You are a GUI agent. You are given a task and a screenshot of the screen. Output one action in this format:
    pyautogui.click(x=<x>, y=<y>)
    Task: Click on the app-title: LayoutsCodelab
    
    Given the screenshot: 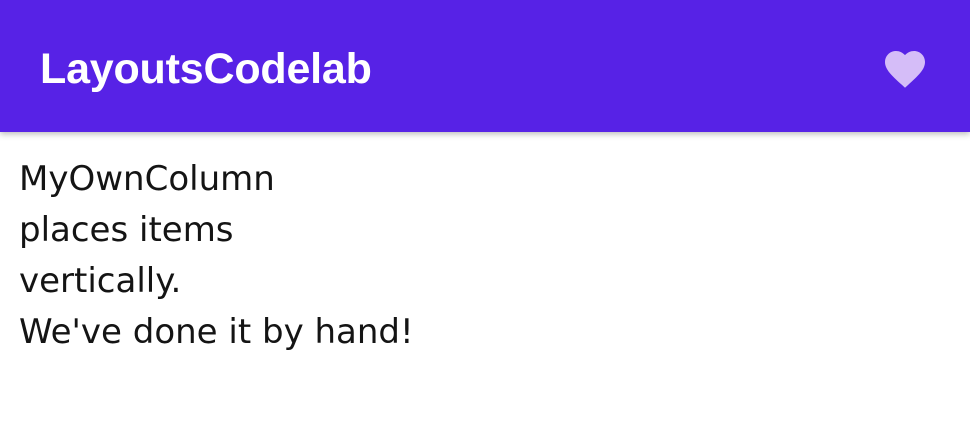 What is the action you would take?
    pyautogui.click(x=206, y=69)
    